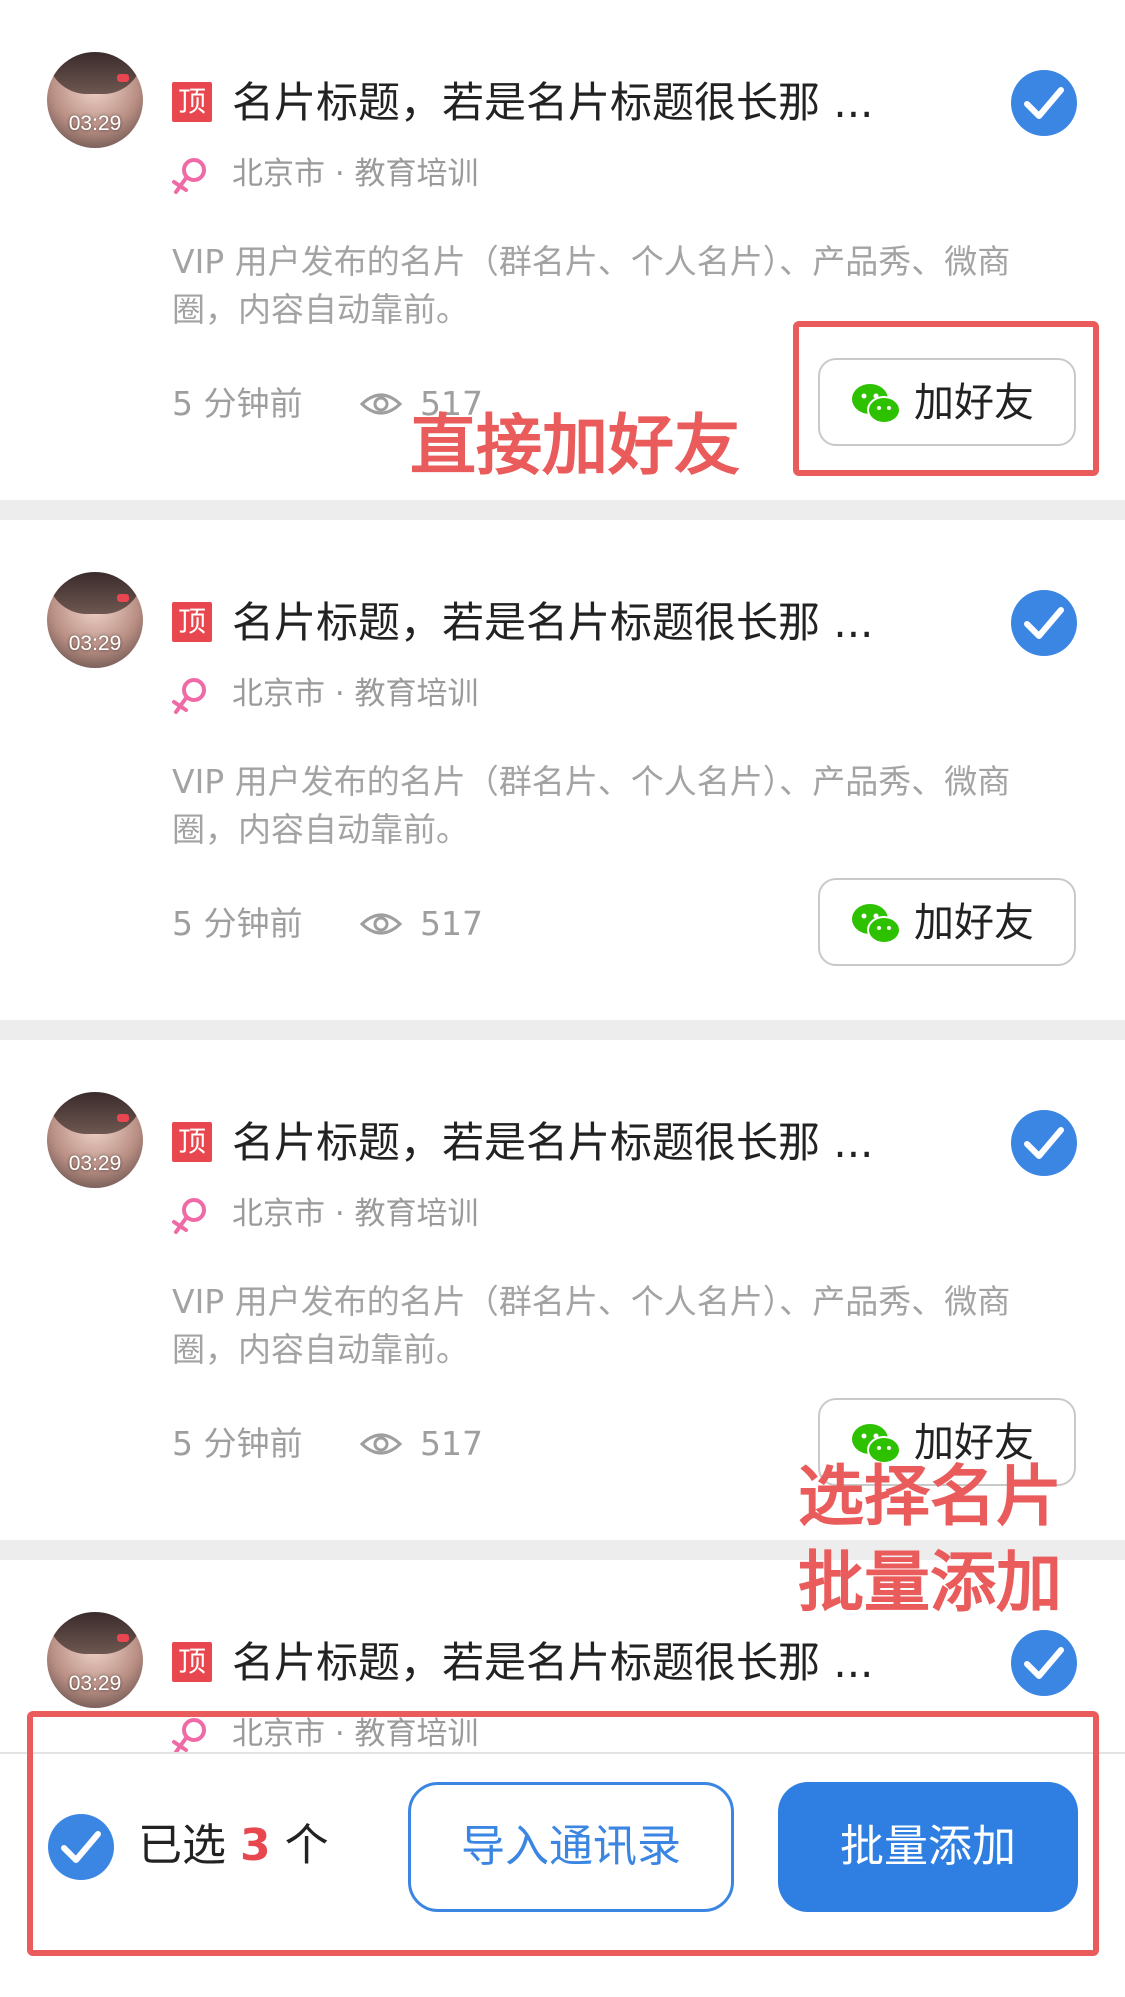 This screenshot has width=1125, height=1997. Describe the element at coordinates (930, 1496) in the screenshot. I see `annotation-batch-line1: 选择名片` at that location.